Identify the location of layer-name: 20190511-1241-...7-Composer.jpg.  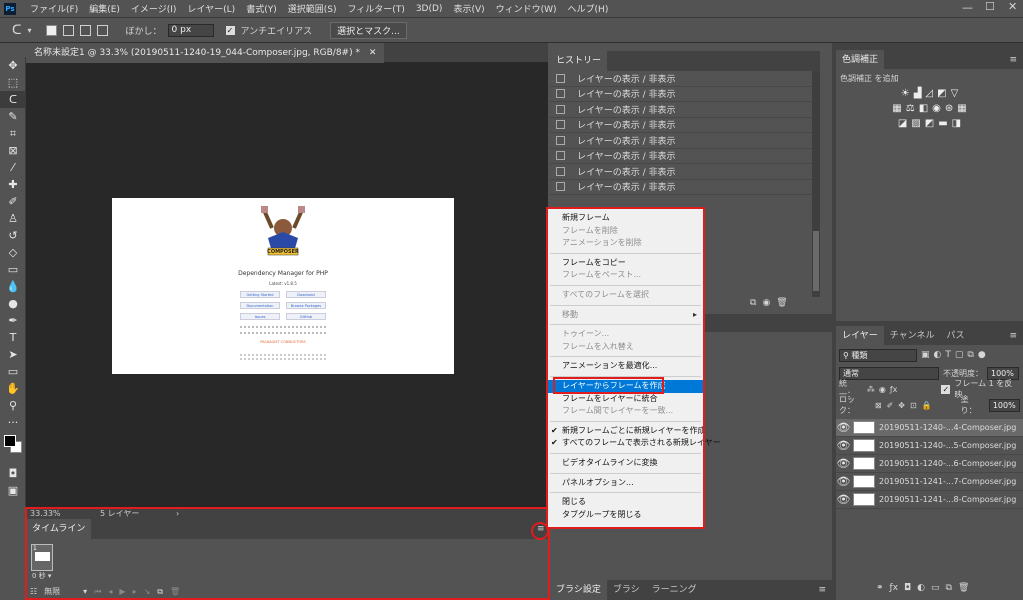
(947, 481).